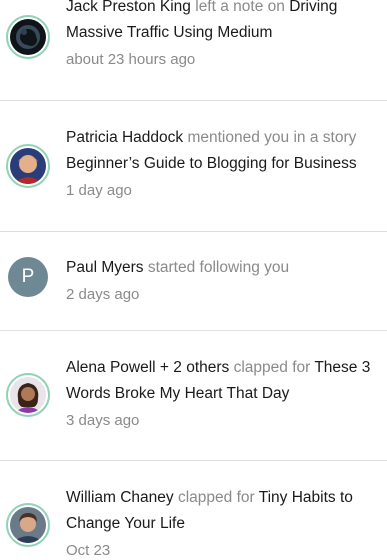 The height and width of the screenshot is (560, 387). Describe the element at coordinates (216, 267) in the screenshot. I see `action-text: started following you` at that location.